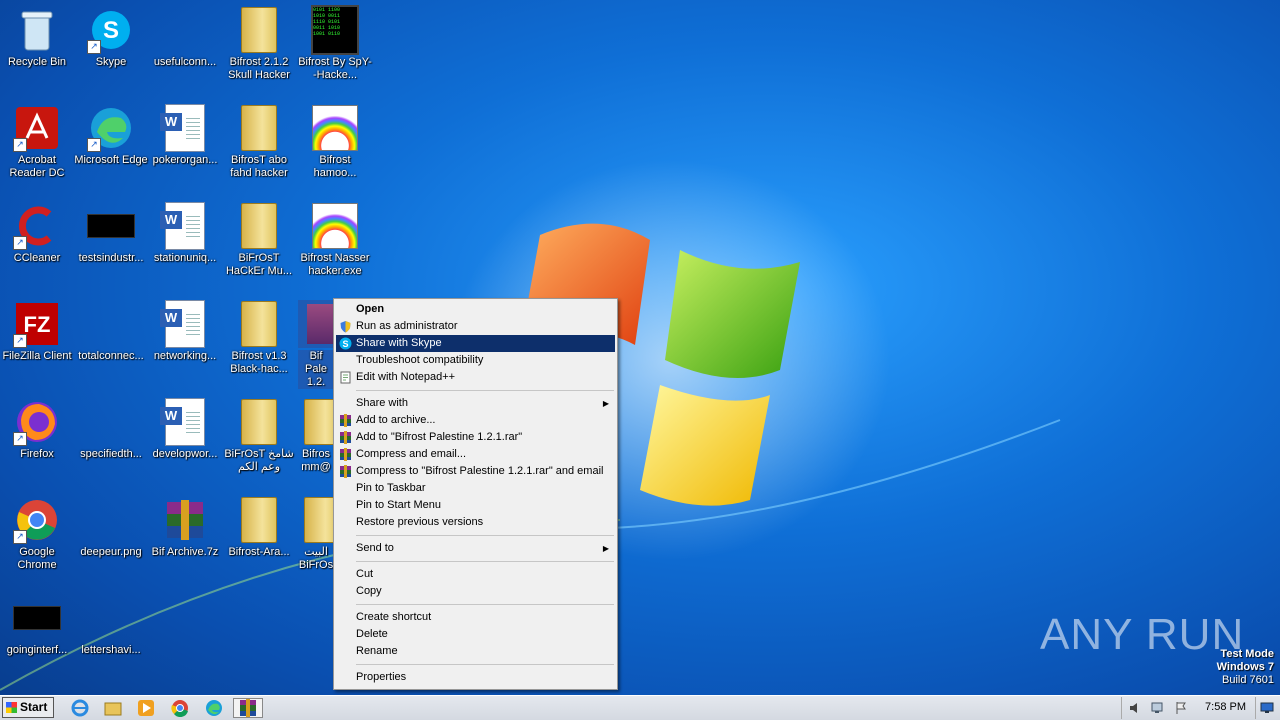  Describe the element at coordinates (1225, 707) in the screenshot. I see `taskbar-clock: 7:58 PM` at that location.